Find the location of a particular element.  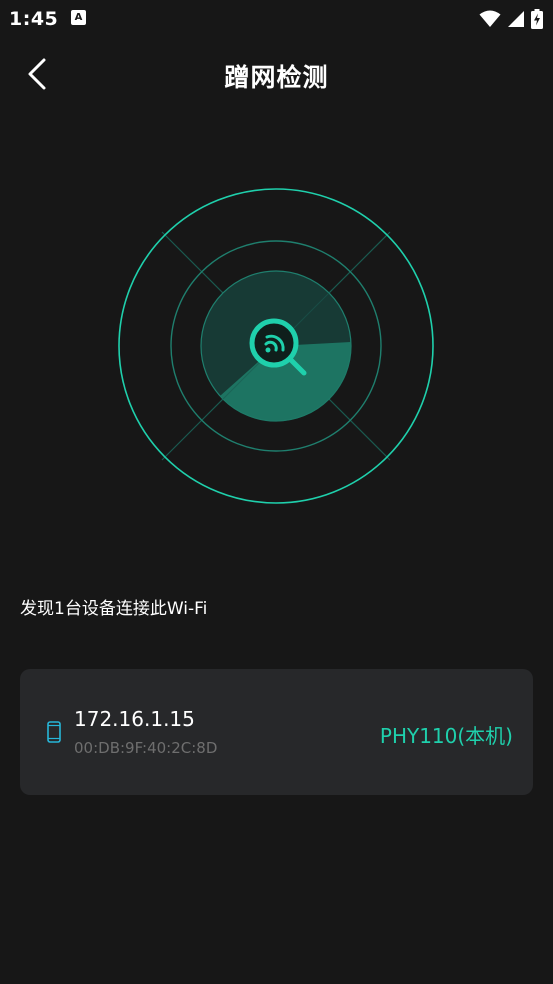

signal-icon is located at coordinates (516, 19).